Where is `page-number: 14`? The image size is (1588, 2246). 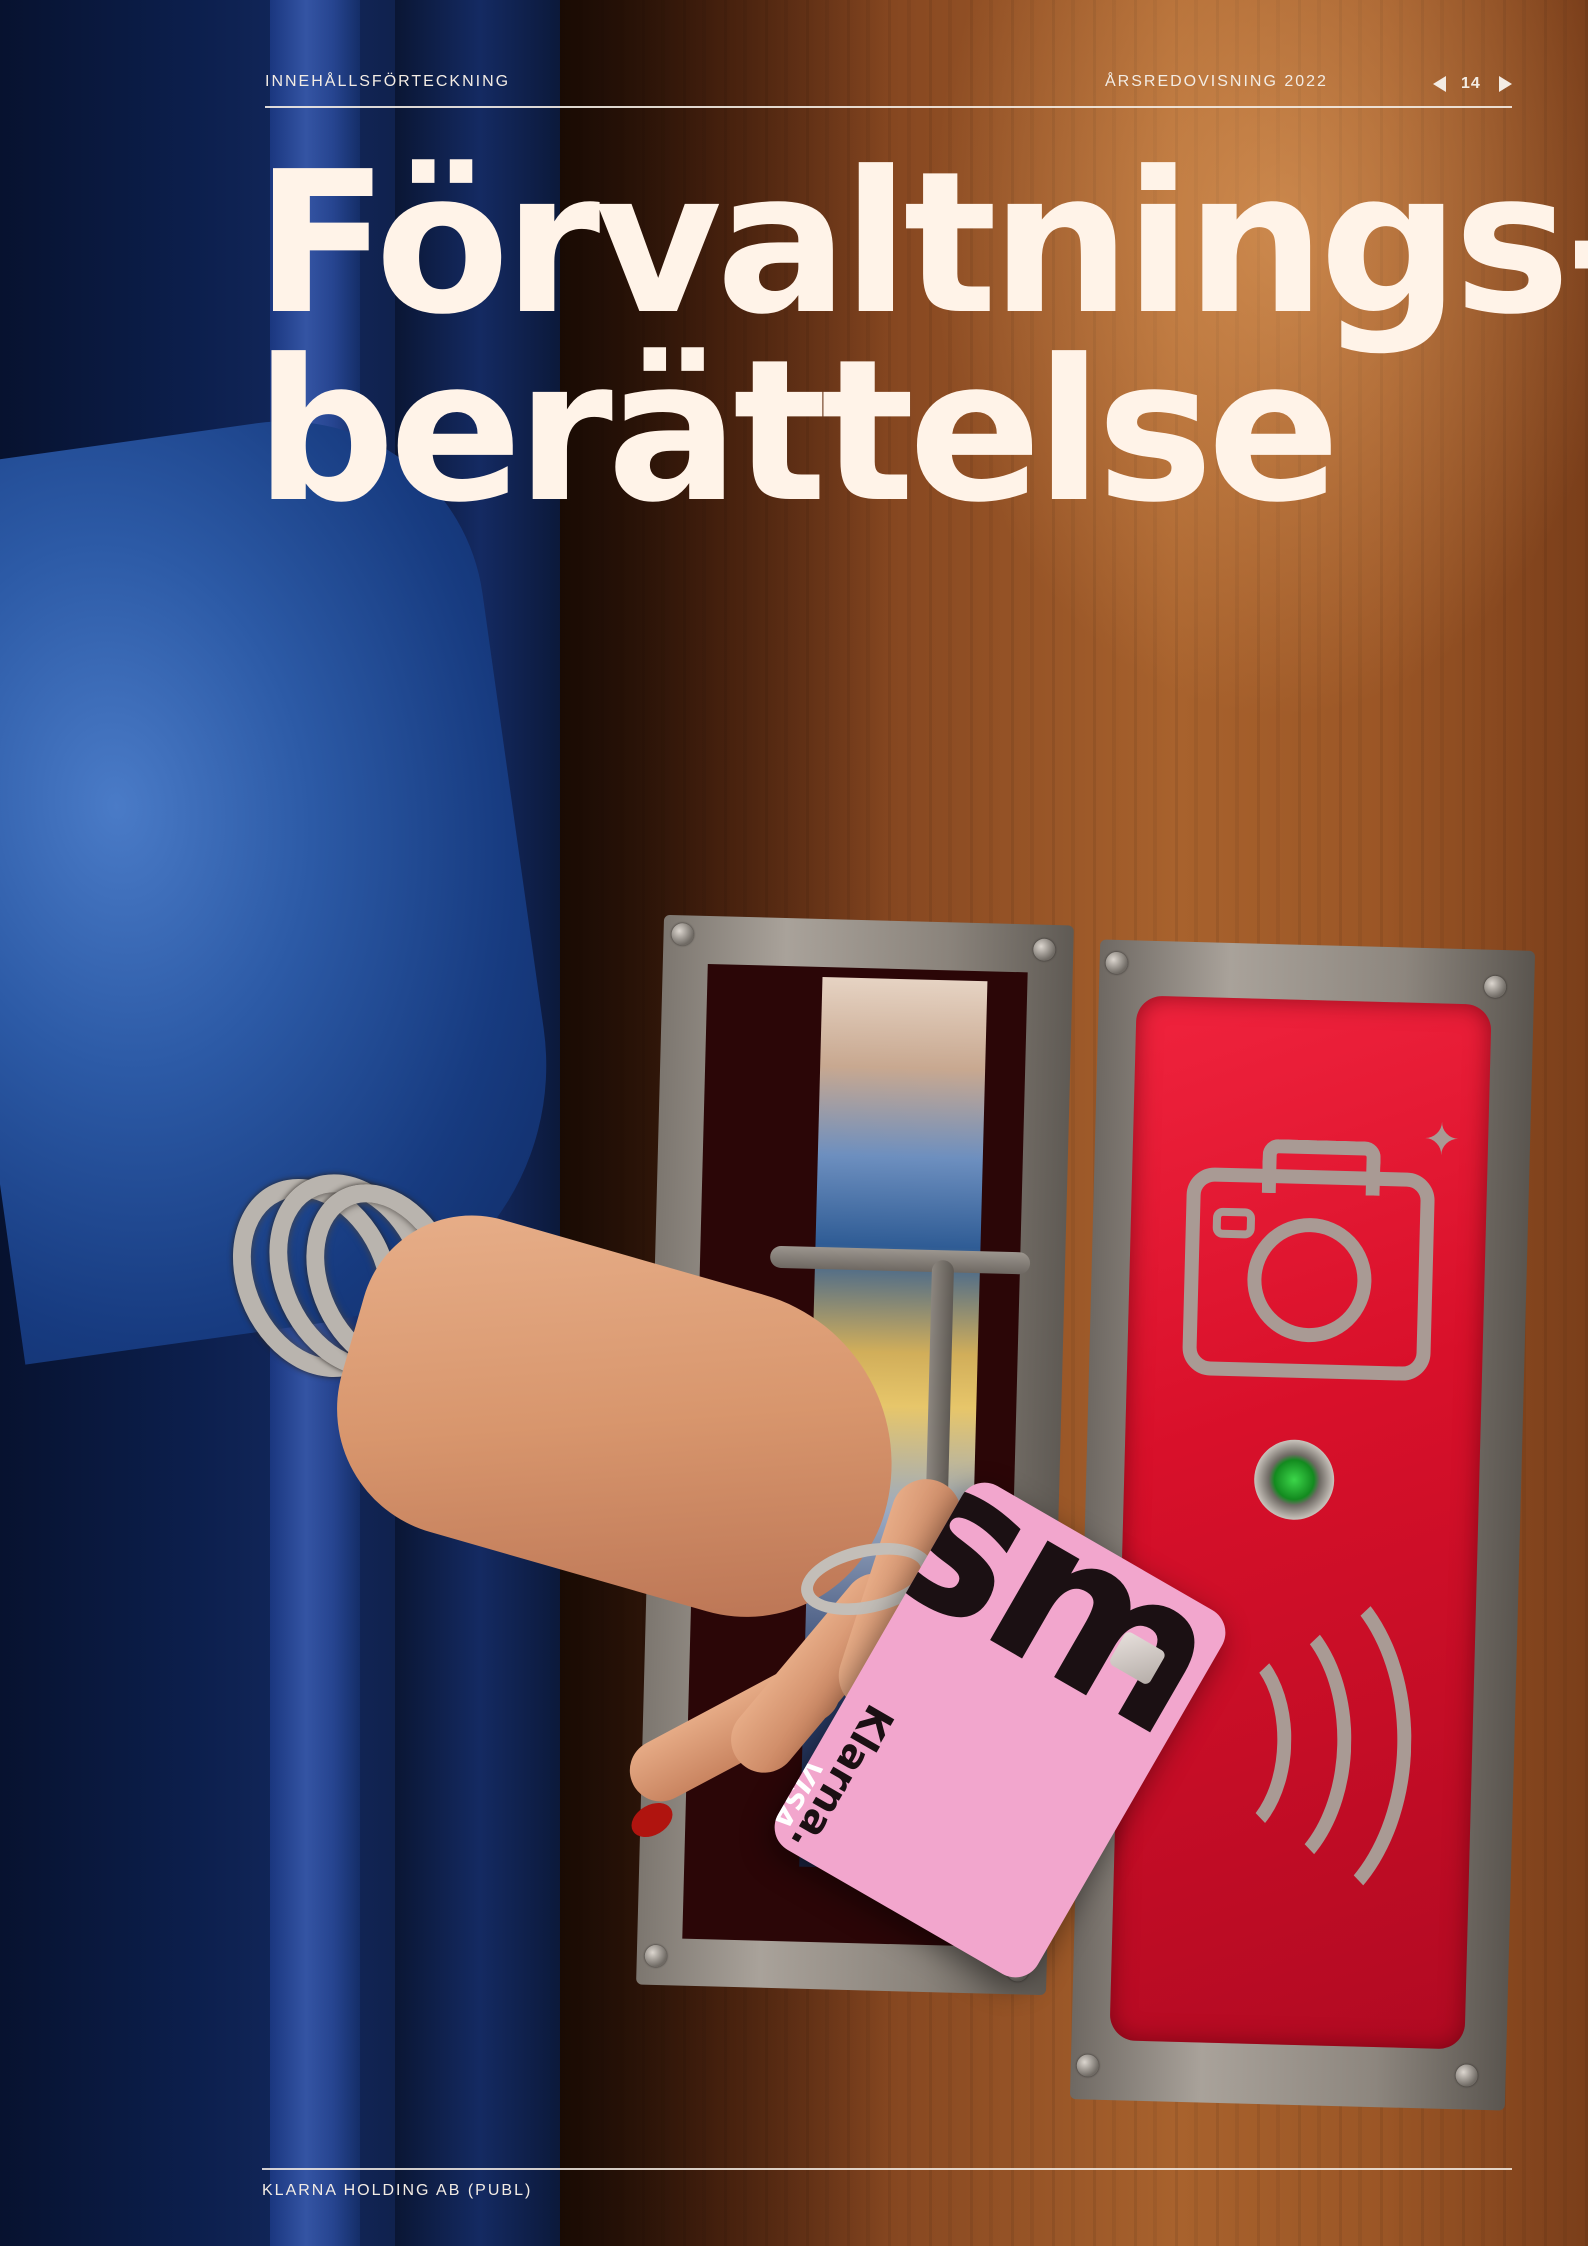 page-number: 14 is located at coordinates (1471, 83).